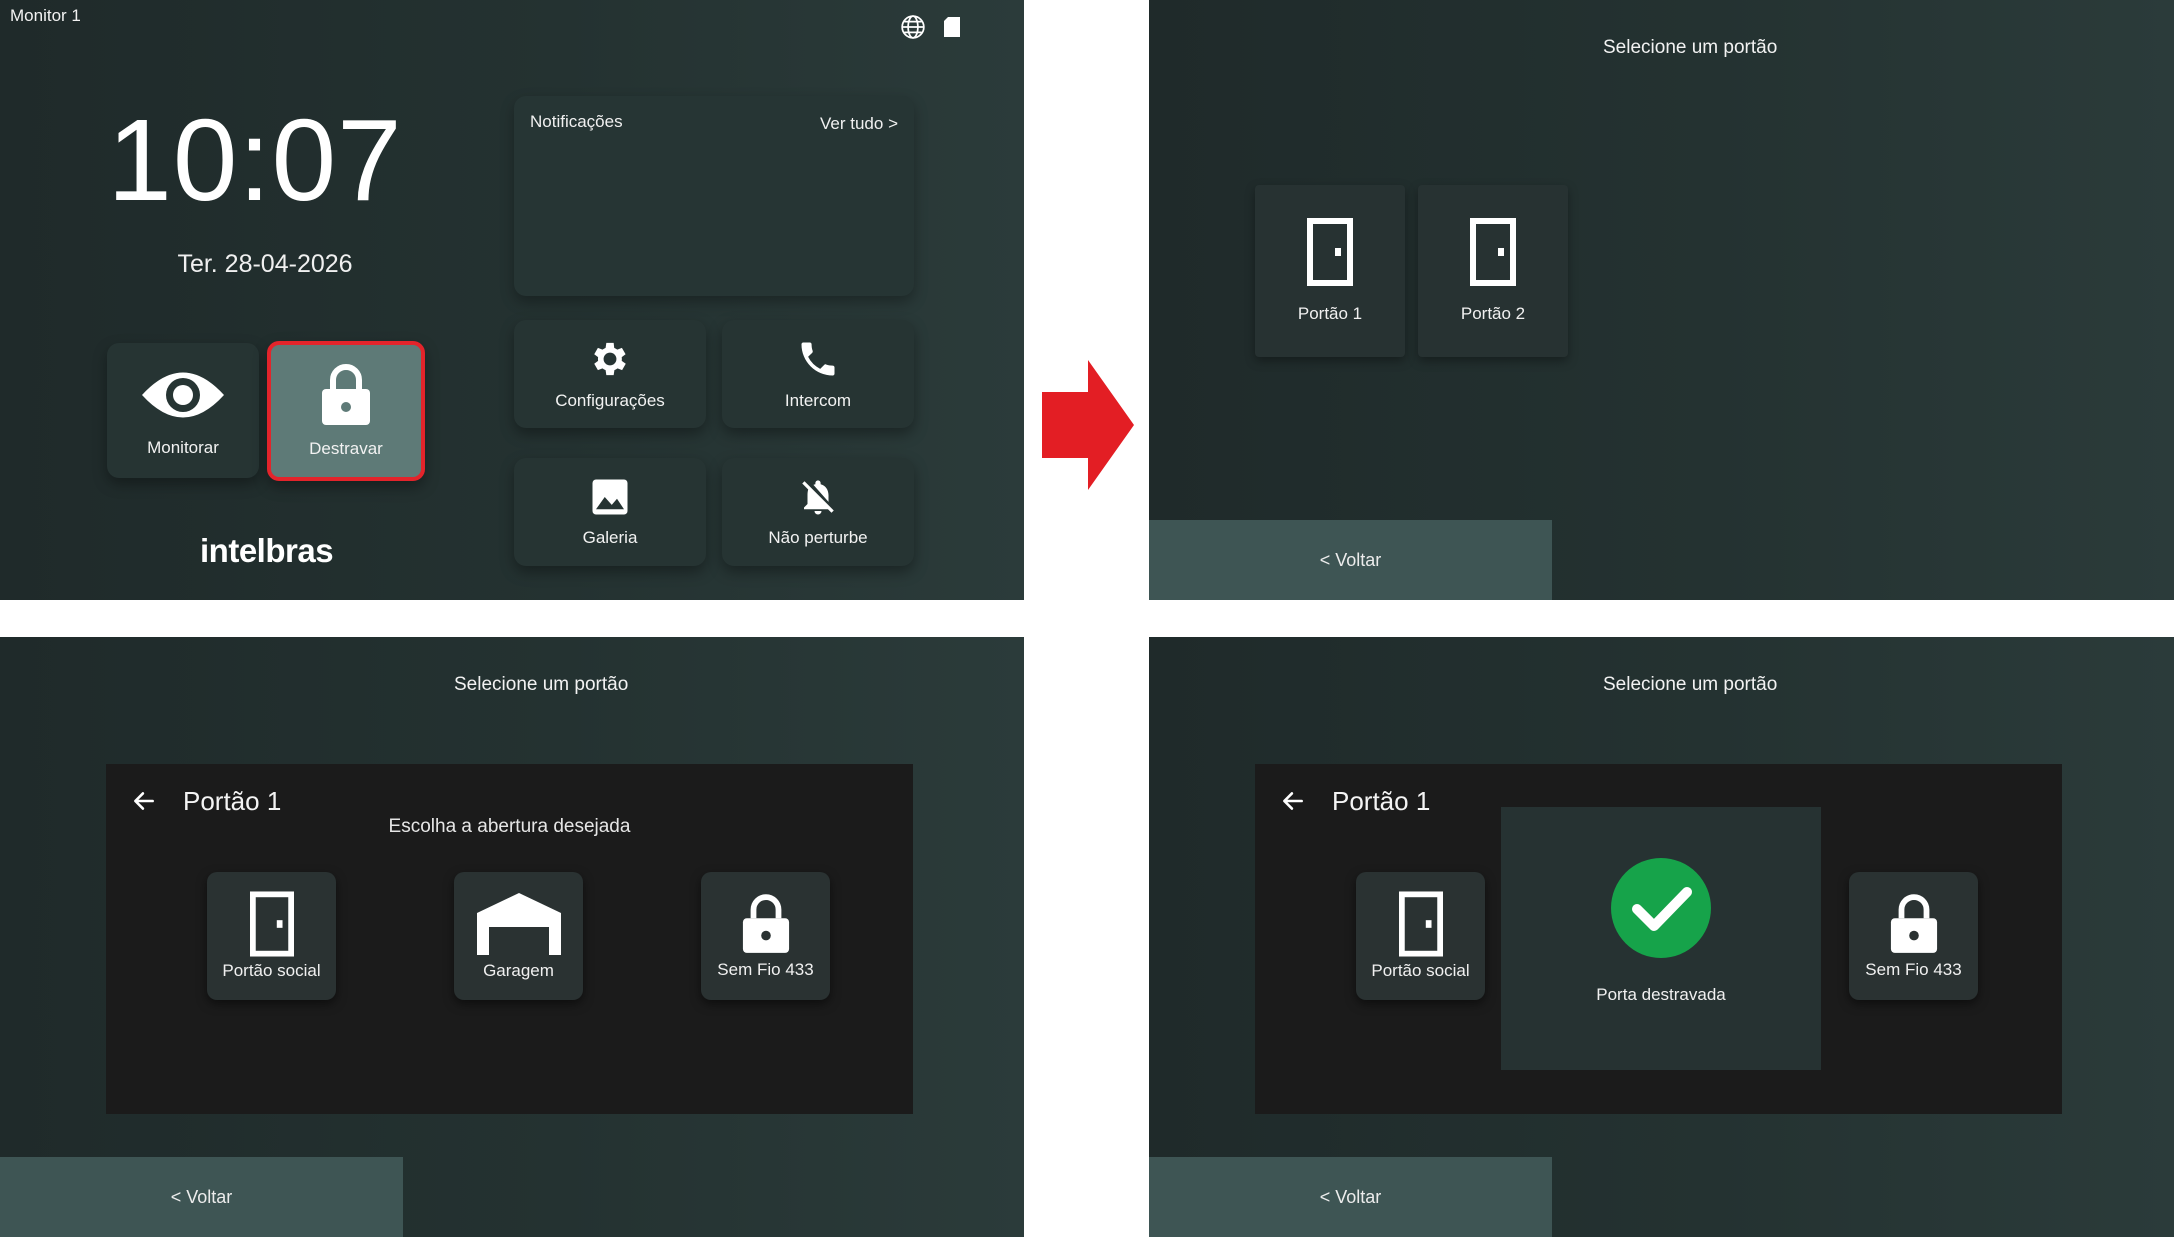  What do you see at coordinates (818, 497) in the screenshot?
I see `bell-off-icon` at bounding box center [818, 497].